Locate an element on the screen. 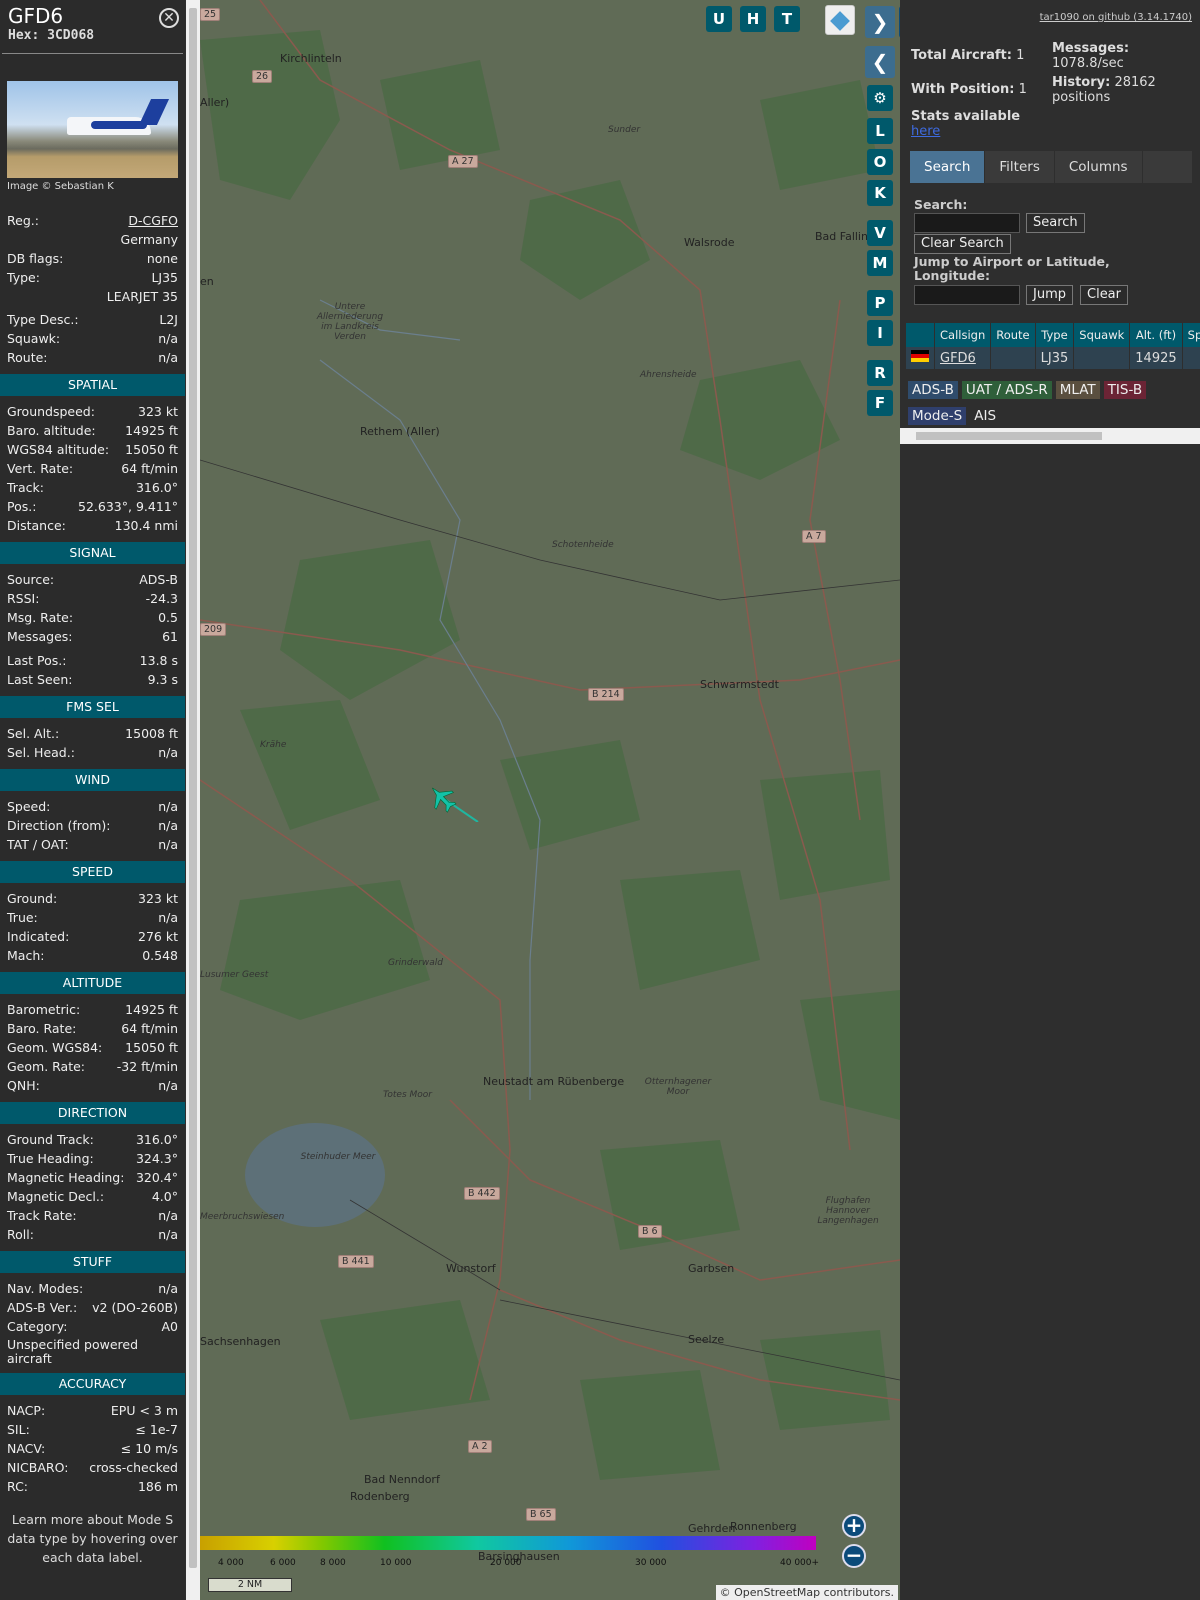  column-header: Squawk is located at coordinates (1102, 335).